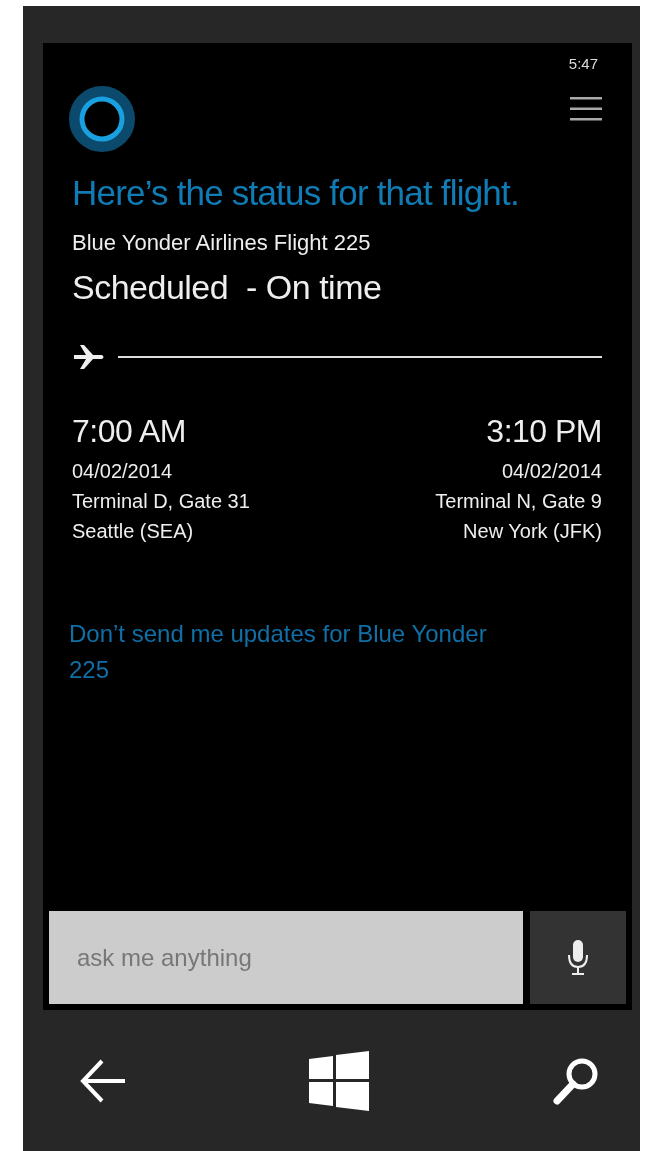  Describe the element at coordinates (89, 357) in the screenshot. I see `airplane-icon` at that location.